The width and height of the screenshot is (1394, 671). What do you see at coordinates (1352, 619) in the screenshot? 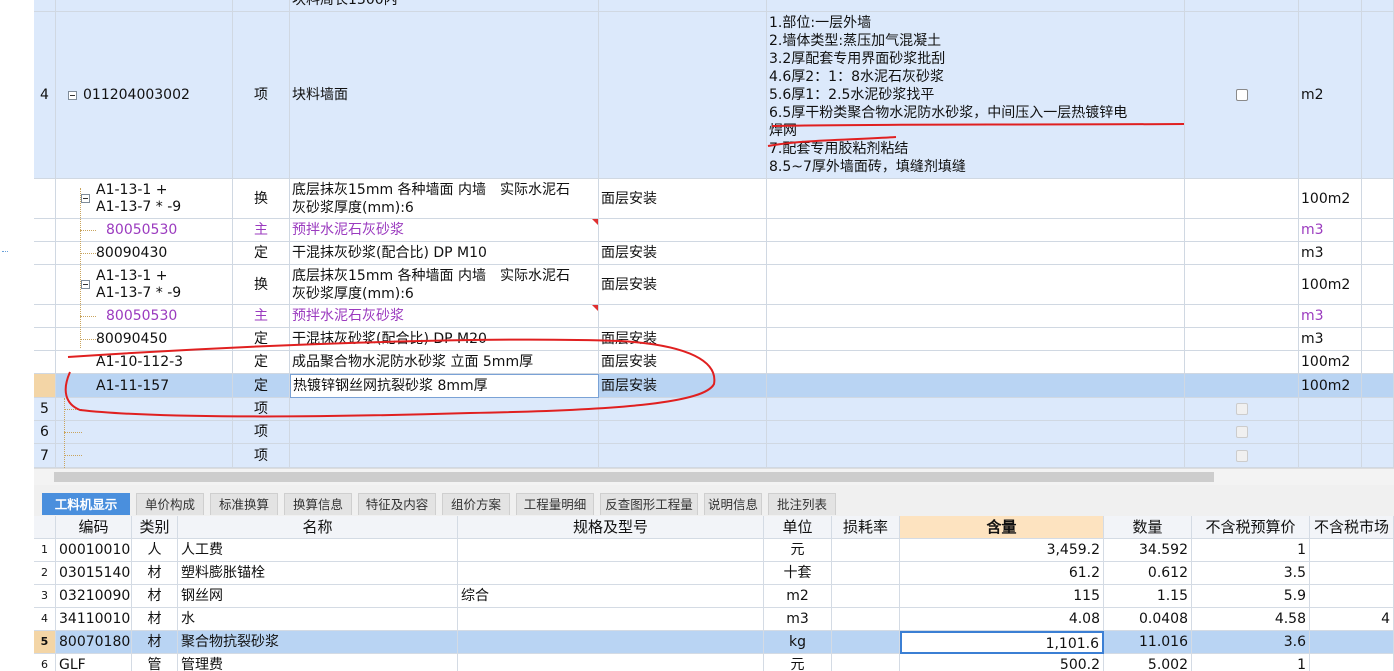
I see `cell-market-price: 4` at bounding box center [1352, 619].